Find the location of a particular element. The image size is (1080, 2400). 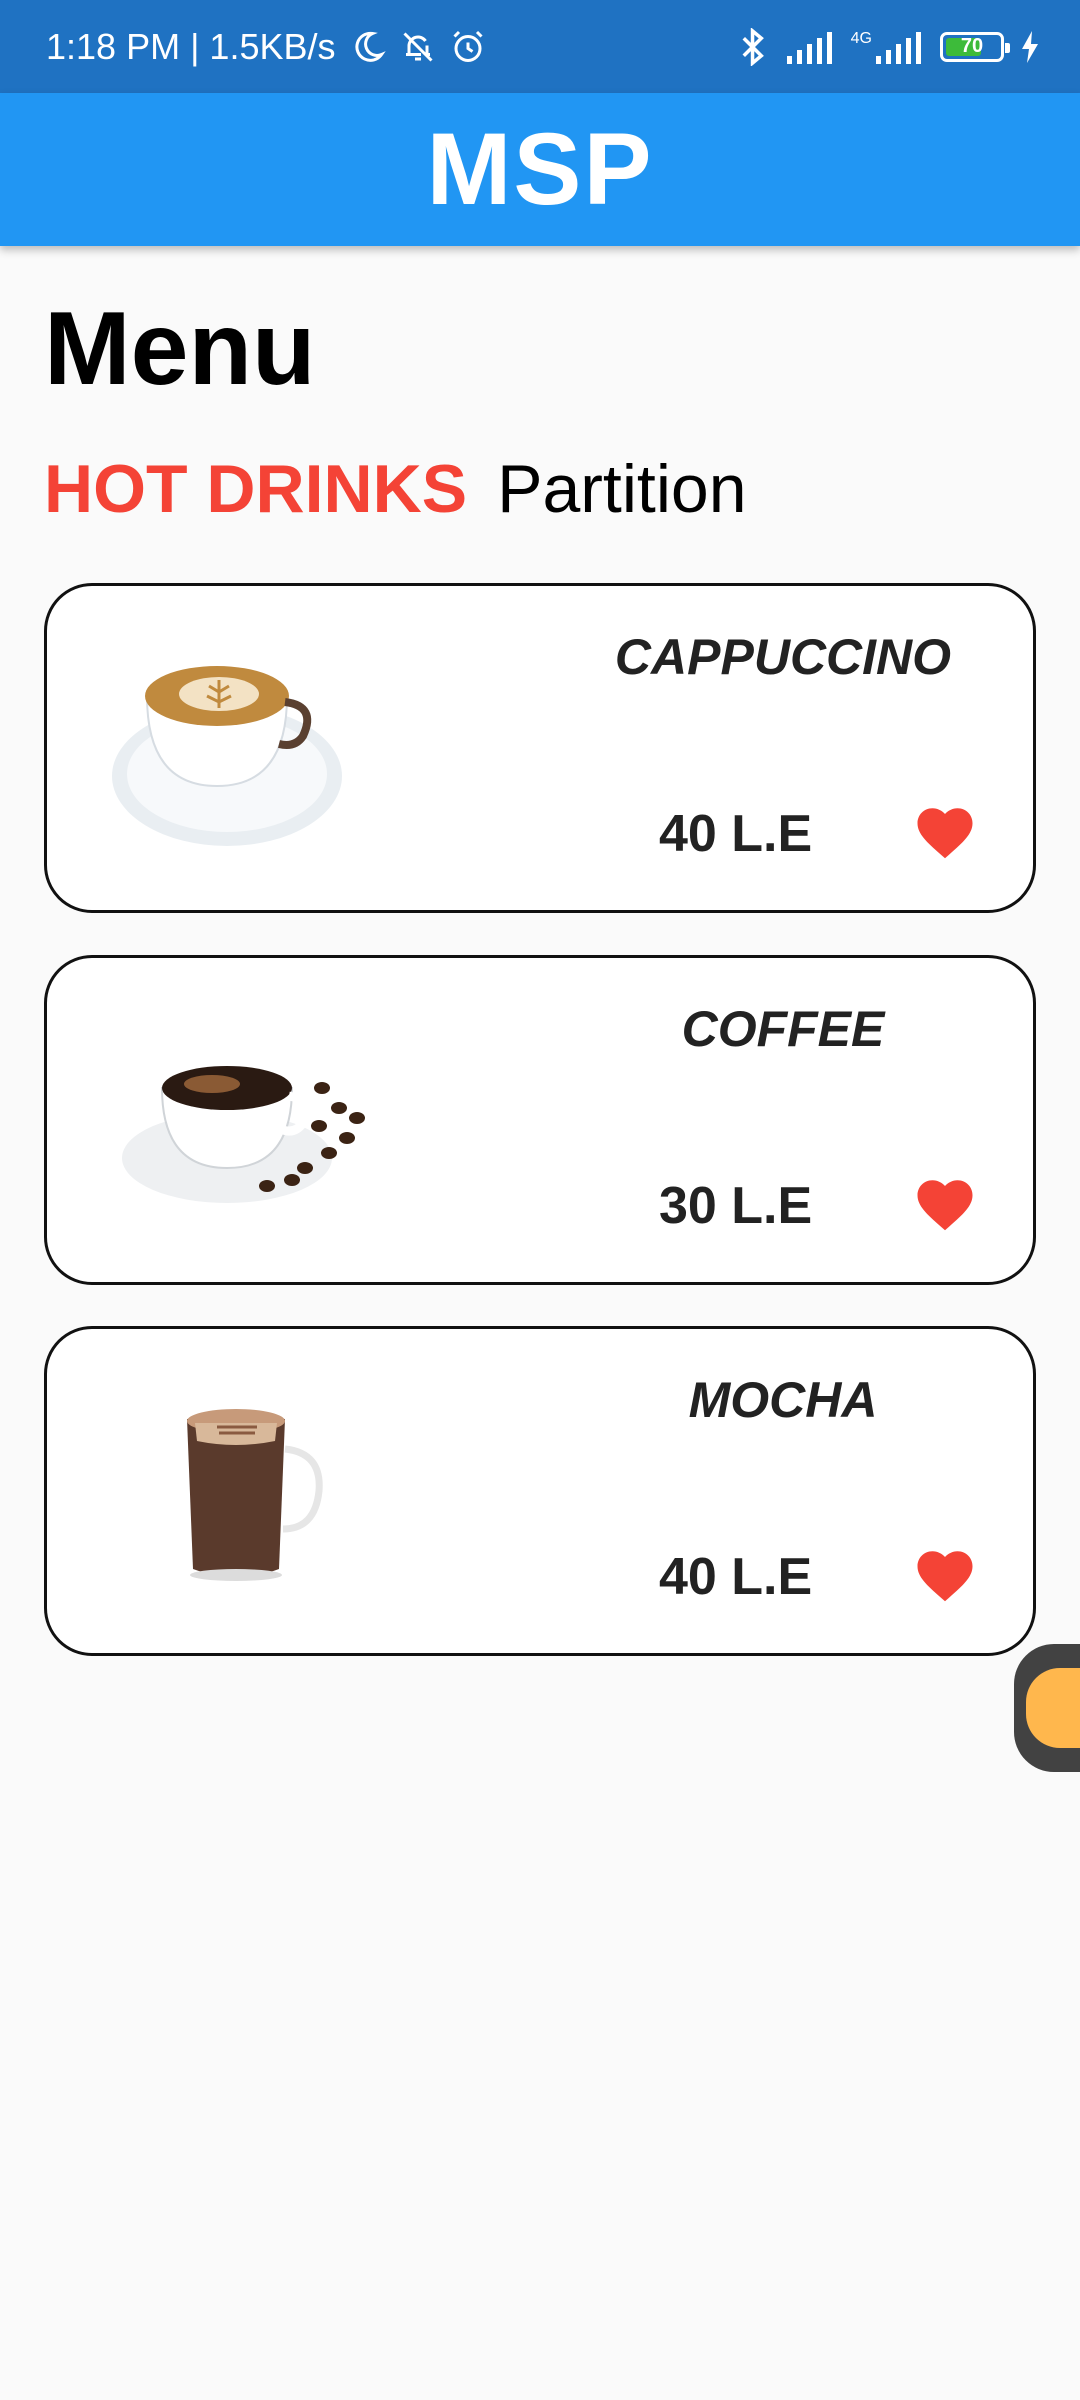

item-name: COFFEE is located at coordinates (783, 1029).